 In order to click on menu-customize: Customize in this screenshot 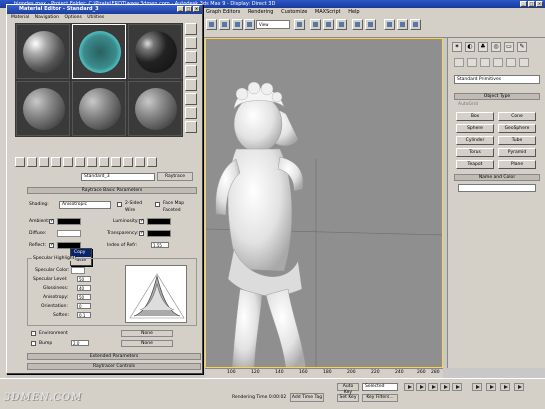, I will do `click(294, 12)`.